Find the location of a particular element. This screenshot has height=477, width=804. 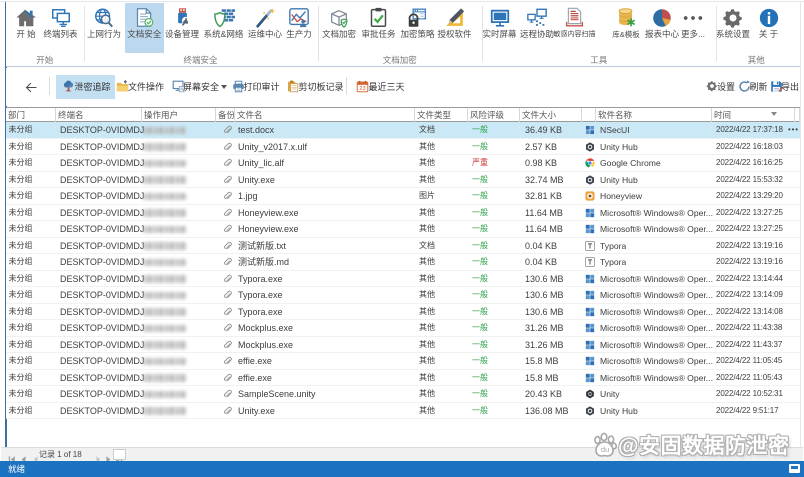

svg-text: du is located at coordinates (605, 449).